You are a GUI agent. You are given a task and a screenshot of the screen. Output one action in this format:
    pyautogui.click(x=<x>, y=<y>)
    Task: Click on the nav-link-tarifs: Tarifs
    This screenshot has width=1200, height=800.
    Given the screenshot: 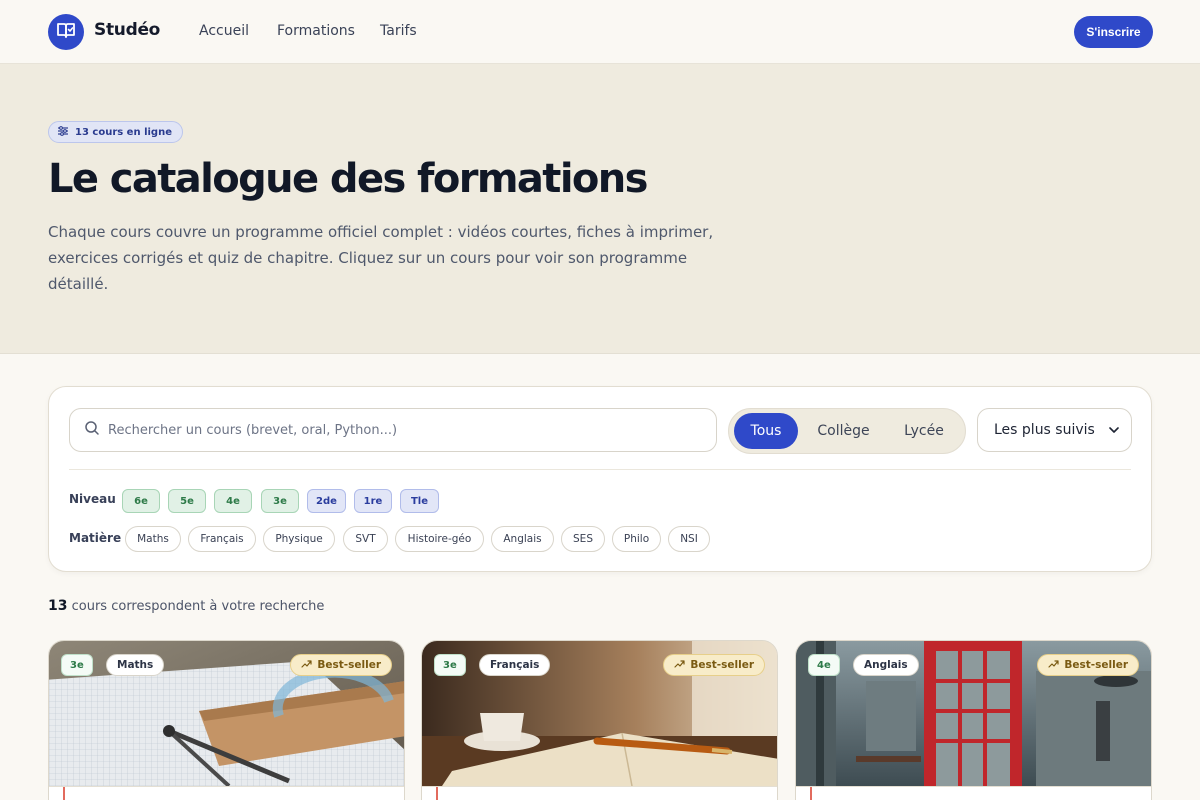 What is the action you would take?
    pyautogui.click(x=398, y=31)
    